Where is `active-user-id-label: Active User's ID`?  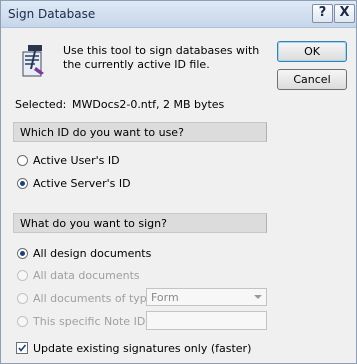 active-user-id-label: Active User's ID is located at coordinates (76, 160).